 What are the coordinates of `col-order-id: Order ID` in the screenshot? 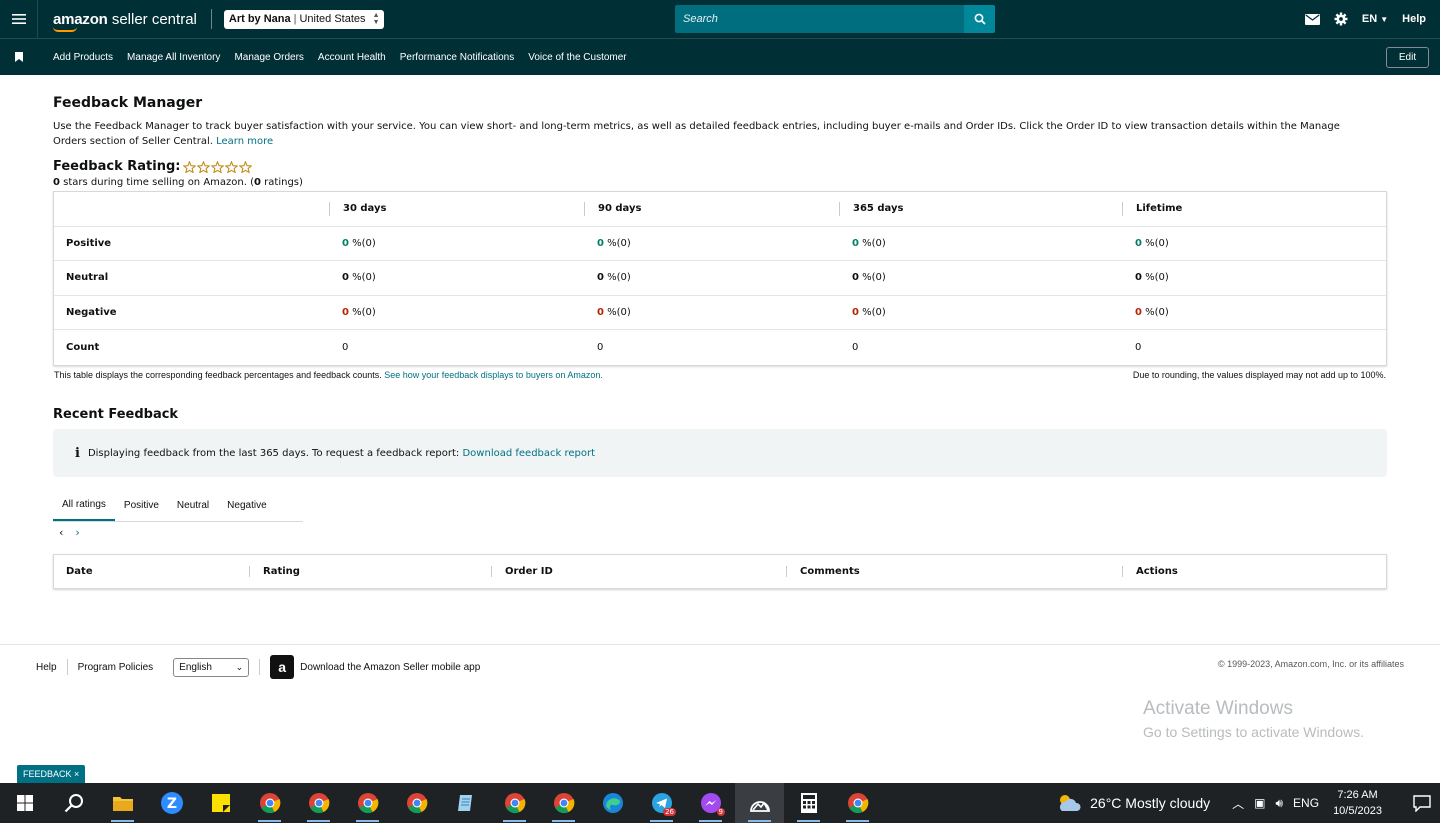 It's located at (638, 571).